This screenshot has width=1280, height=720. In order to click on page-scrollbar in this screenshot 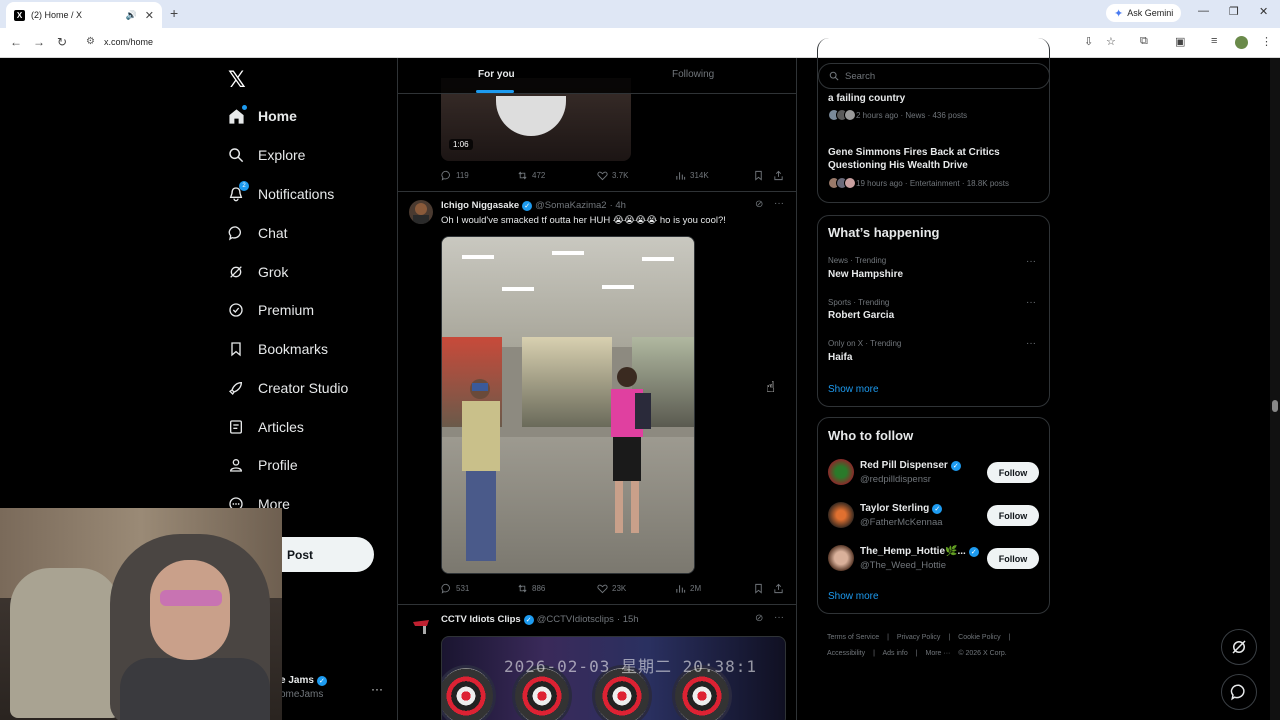, I will do `click(1275, 389)`.